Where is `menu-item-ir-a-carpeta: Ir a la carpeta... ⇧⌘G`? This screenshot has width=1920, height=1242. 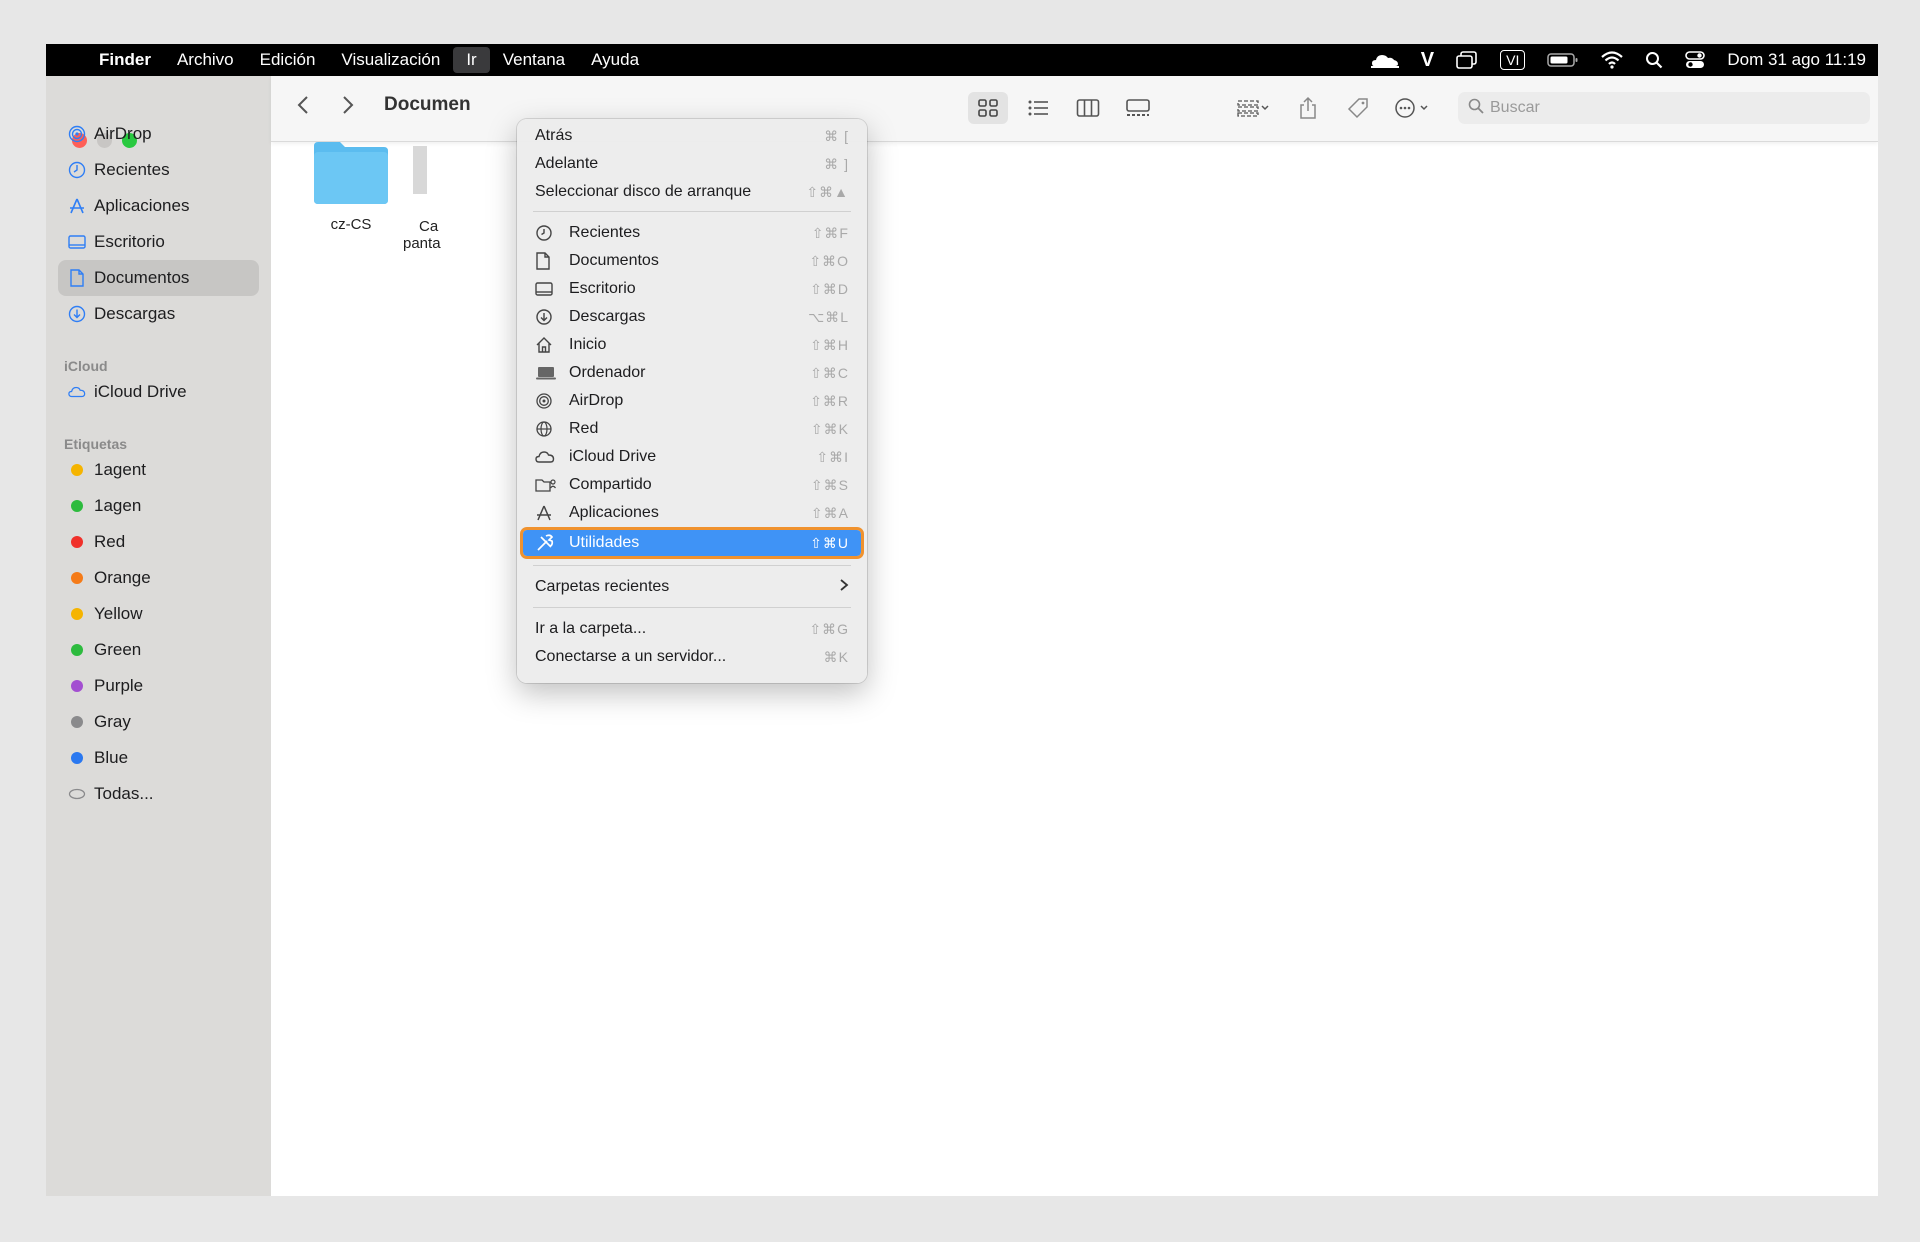 menu-item-ir-a-carpeta: Ir a la carpeta... ⇧⌘G is located at coordinates (692, 629).